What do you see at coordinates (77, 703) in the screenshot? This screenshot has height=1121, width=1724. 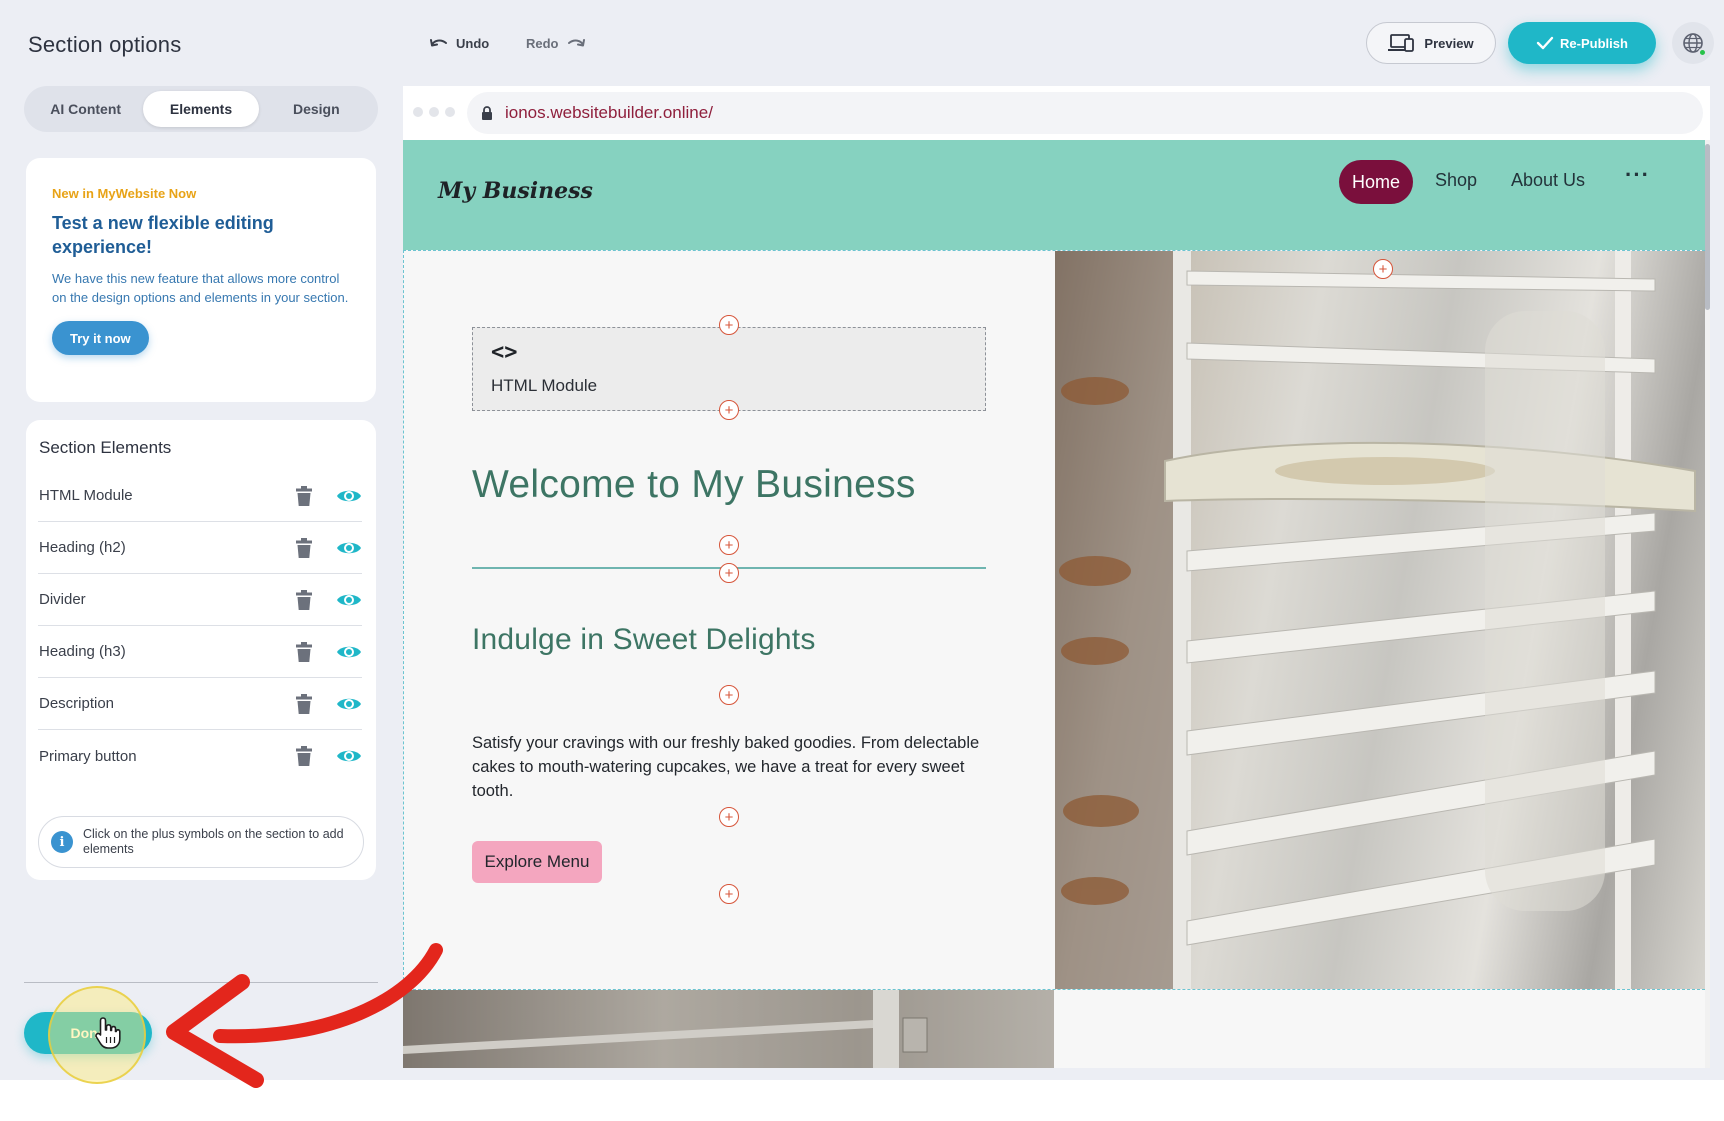 I see `element-label: Description` at bounding box center [77, 703].